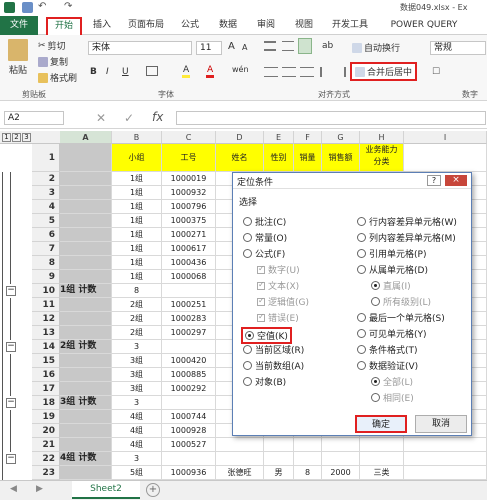  What do you see at coordinates (264, 221) in the screenshot?
I see `dialog-option: 批注(C)` at bounding box center [264, 221].